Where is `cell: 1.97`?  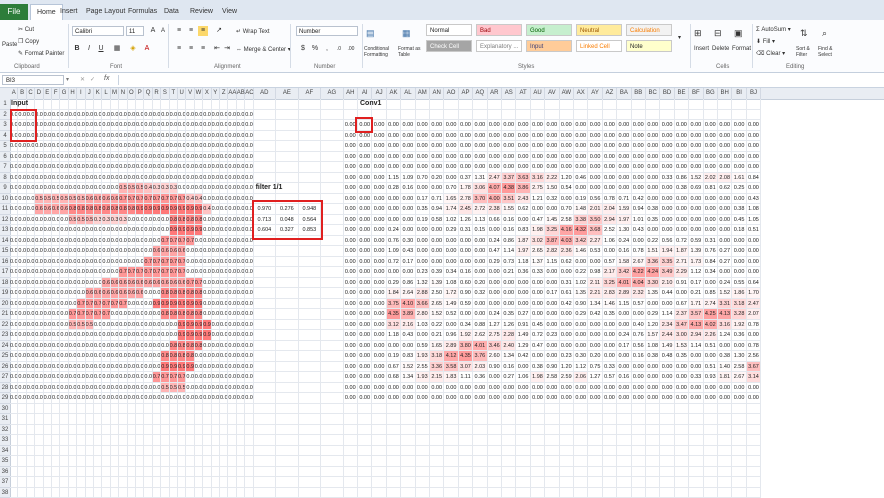 cell: 1.97 is located at coordinates (624, 219).